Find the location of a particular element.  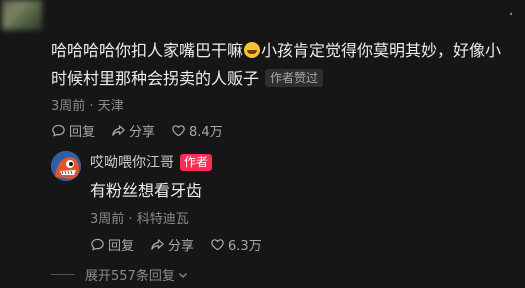

reply-avatar is located at coordinates (66, 166).